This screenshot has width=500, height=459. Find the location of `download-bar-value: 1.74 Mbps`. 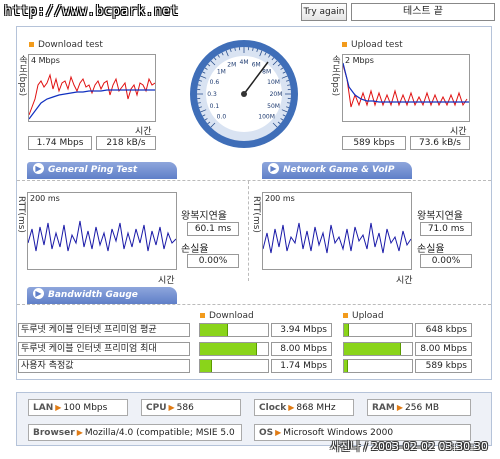

download-bar-value: 1.74 Mbps is located at coordinates (301, 366).